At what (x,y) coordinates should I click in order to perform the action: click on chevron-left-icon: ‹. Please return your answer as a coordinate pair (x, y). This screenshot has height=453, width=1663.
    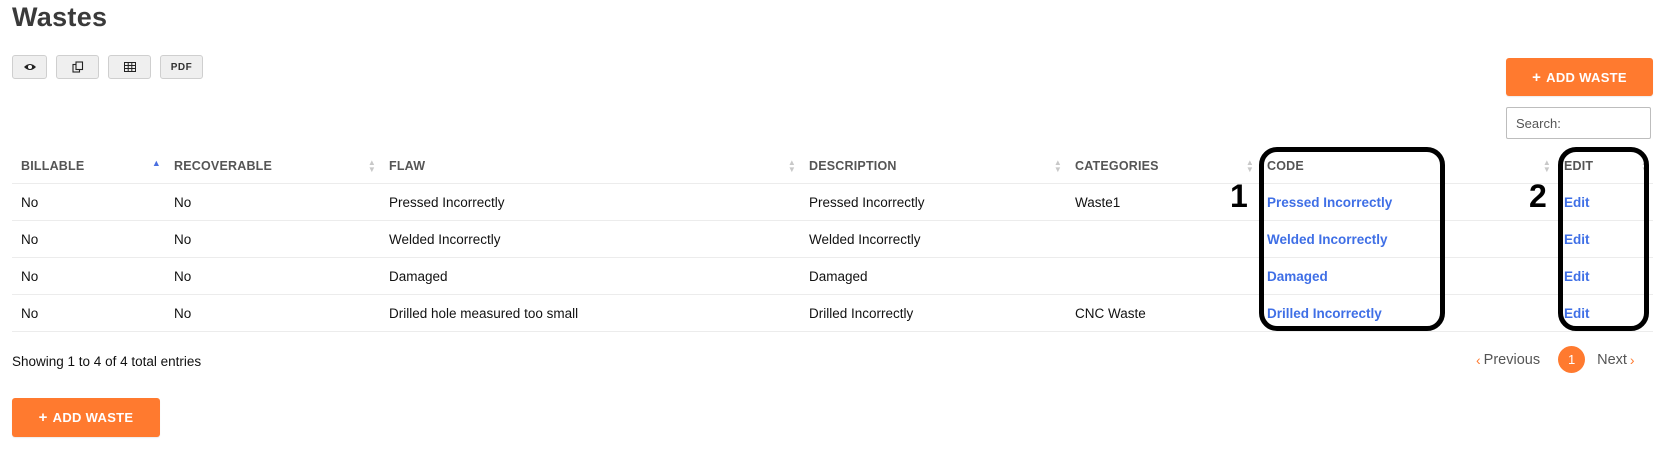
    Looking at the image, I should click on (1478, 359).